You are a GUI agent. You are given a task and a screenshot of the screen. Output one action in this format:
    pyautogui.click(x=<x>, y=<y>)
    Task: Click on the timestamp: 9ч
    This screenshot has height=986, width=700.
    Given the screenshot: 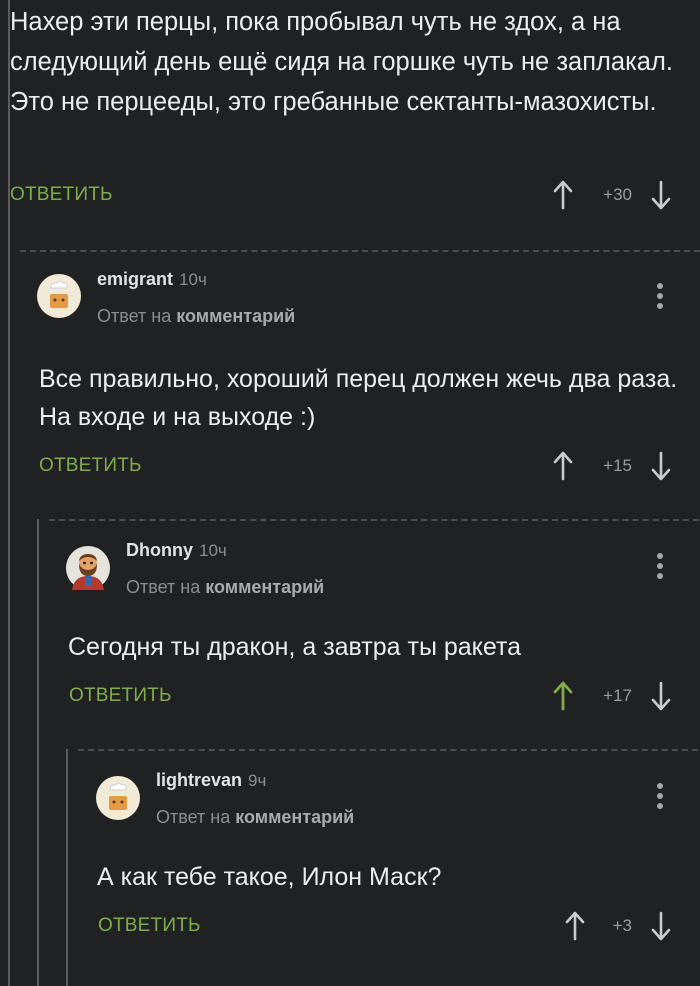 What is the action you would take?
    pyautogui.click(x=257, y=780)
    